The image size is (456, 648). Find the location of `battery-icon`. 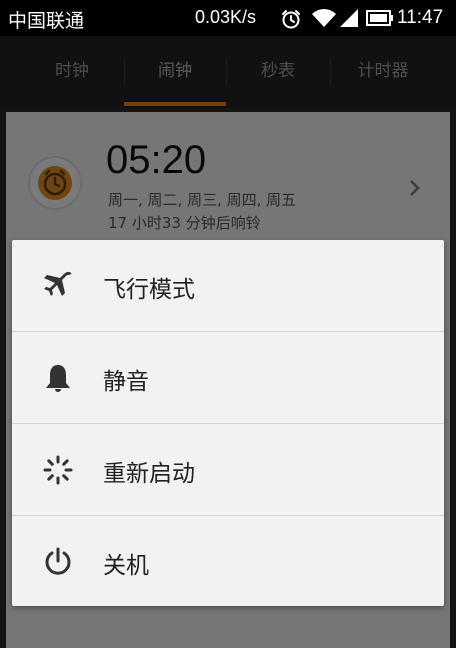

battery-icon is located at coordinates (379, 18).